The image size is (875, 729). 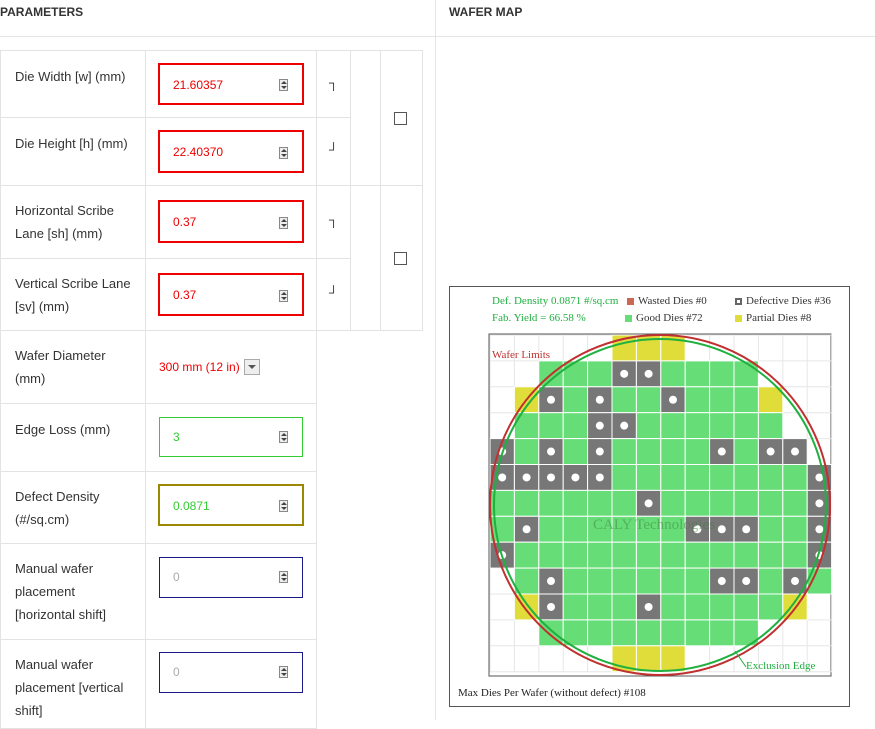 I want to click on die-height-label-cell: Die Height [h] (mm), so click(x=73, y=151).